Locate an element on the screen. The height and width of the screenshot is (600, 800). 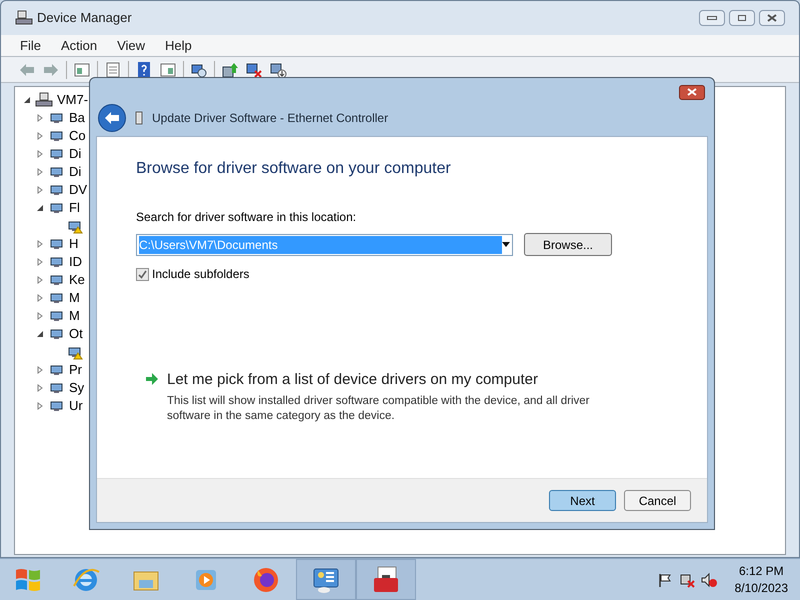
checkbox-label: Include subfolders is located at coordinates (201, 274).